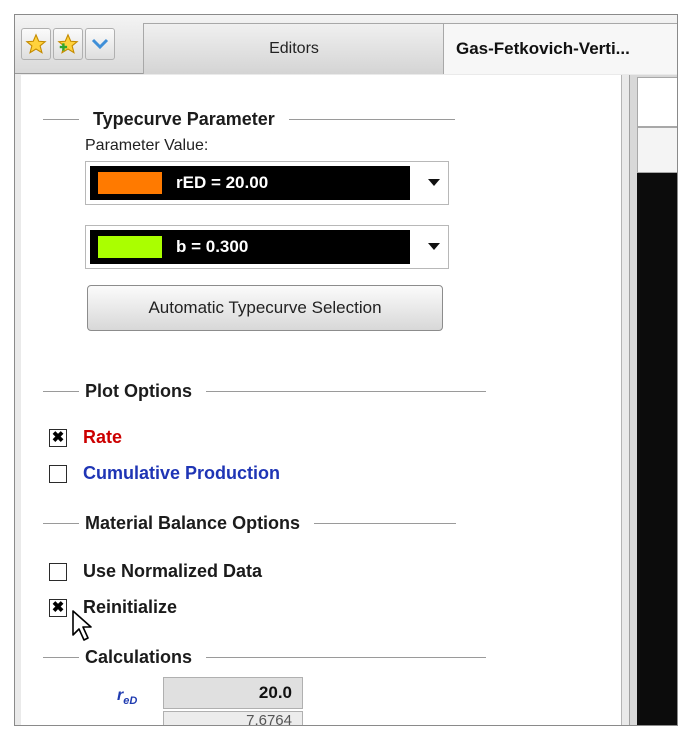  Describe the element at coordinates (130, 183) in the screenshot. I see `red-color-swatch` at that location.